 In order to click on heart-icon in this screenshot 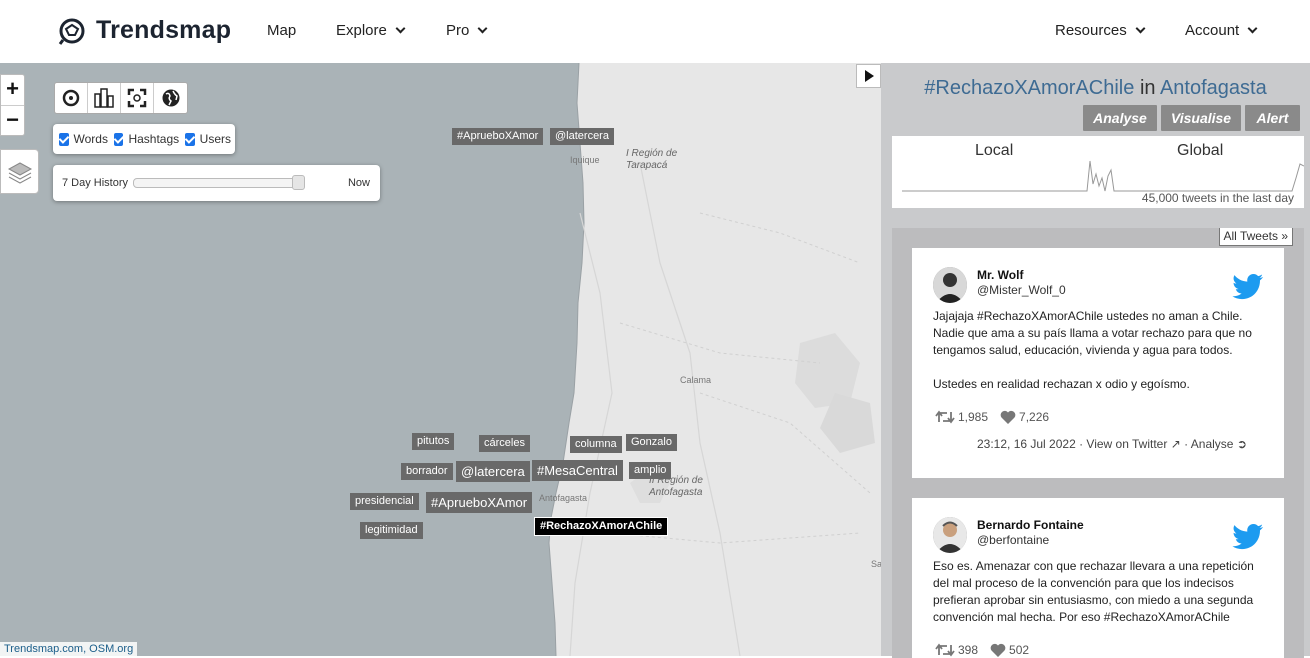, I will do `click(998, 650)`.